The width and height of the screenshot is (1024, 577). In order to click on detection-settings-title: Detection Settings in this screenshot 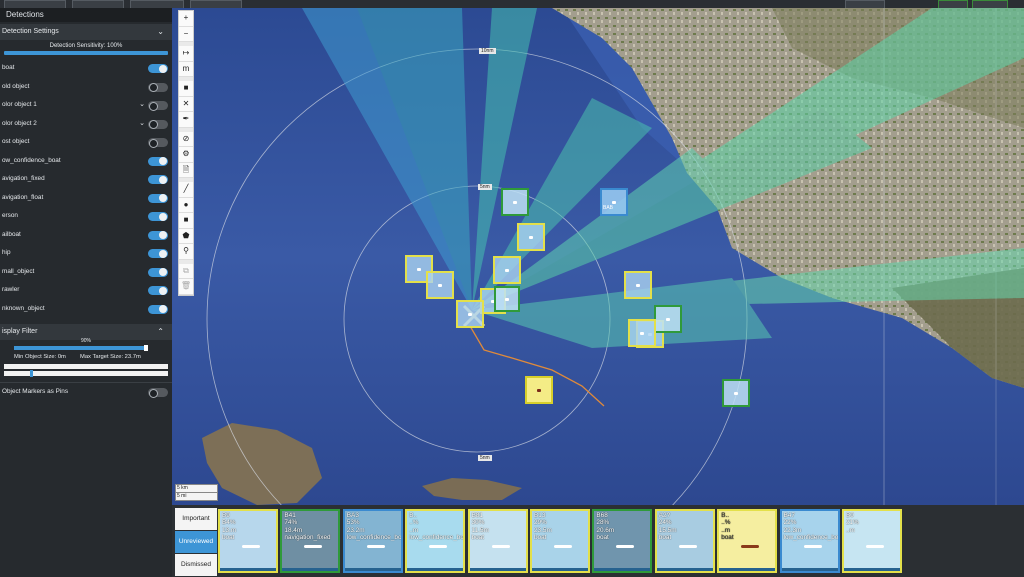, I will do `click(30, 31)`.